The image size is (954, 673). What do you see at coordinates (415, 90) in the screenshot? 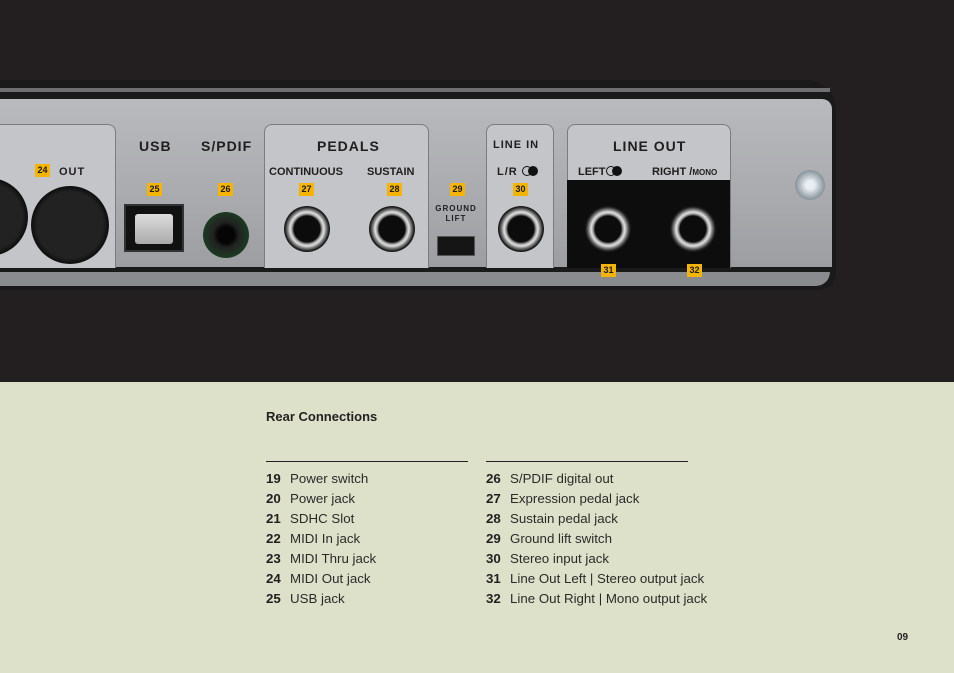
I see `chassis-rim` at bounding box center [415, 90].